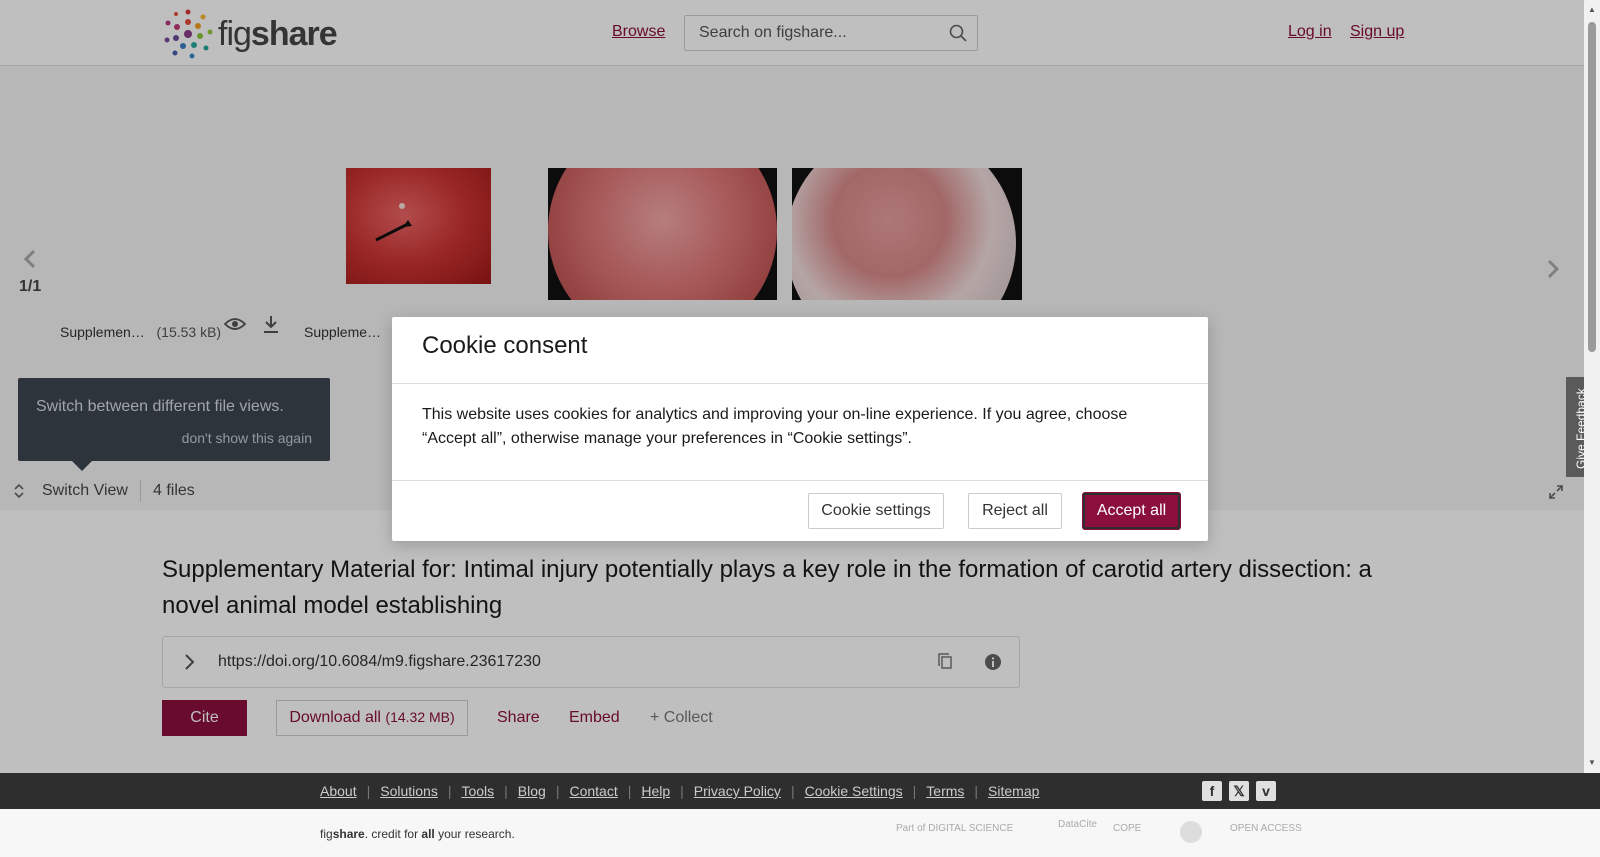  Describe the element at coordinates (1131, 511) in the screenshot. I see `accept-all-button: Accept all` at that location.